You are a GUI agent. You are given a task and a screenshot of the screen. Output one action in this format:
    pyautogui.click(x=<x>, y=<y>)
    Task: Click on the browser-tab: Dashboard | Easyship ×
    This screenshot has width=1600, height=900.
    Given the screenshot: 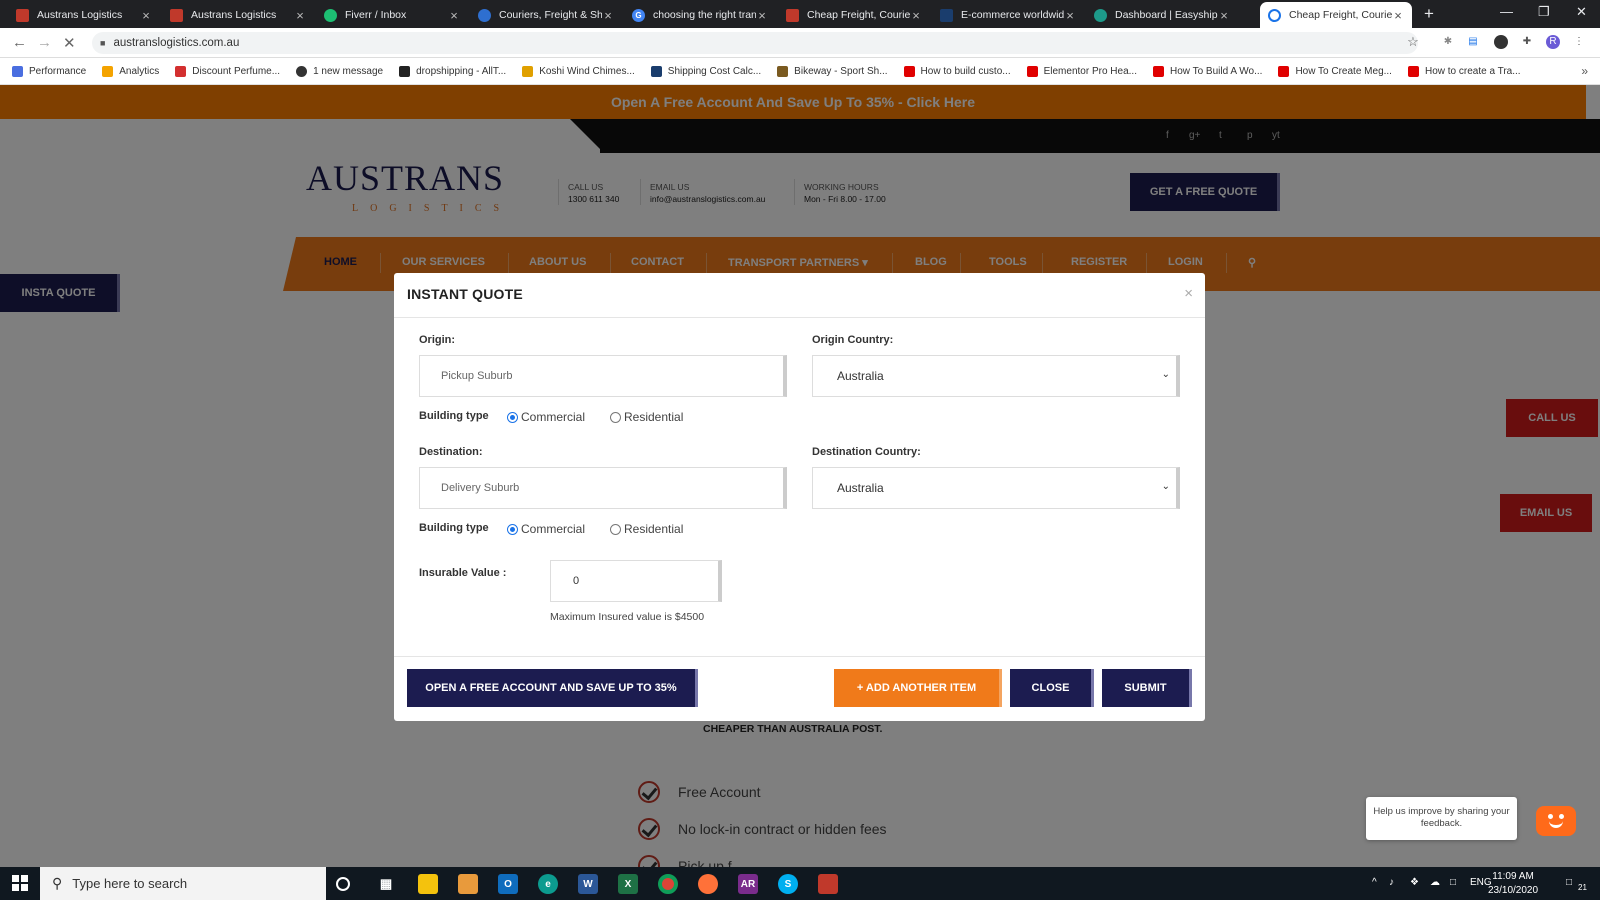 What is the action you would take?
    pyautogui.click(x=1162, y=15)
    